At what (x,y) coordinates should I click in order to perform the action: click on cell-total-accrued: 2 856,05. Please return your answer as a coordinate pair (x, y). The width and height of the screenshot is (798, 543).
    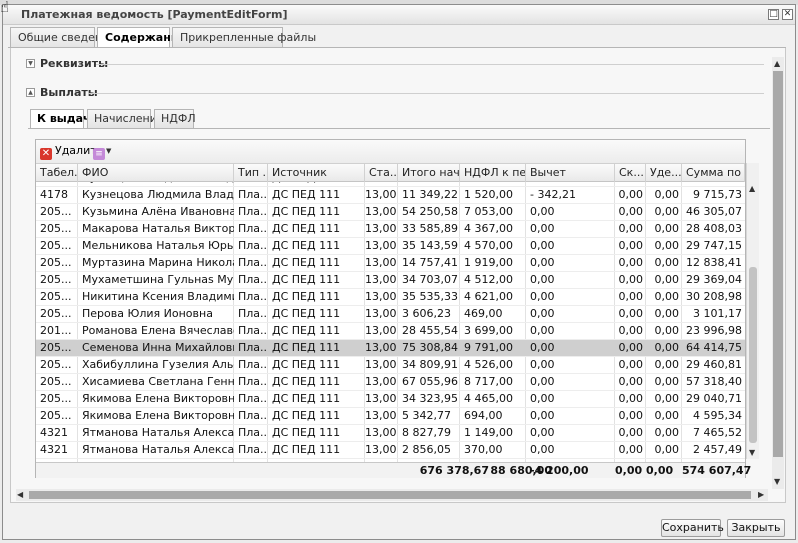
    Looking at the image, I should click on (426, 449).